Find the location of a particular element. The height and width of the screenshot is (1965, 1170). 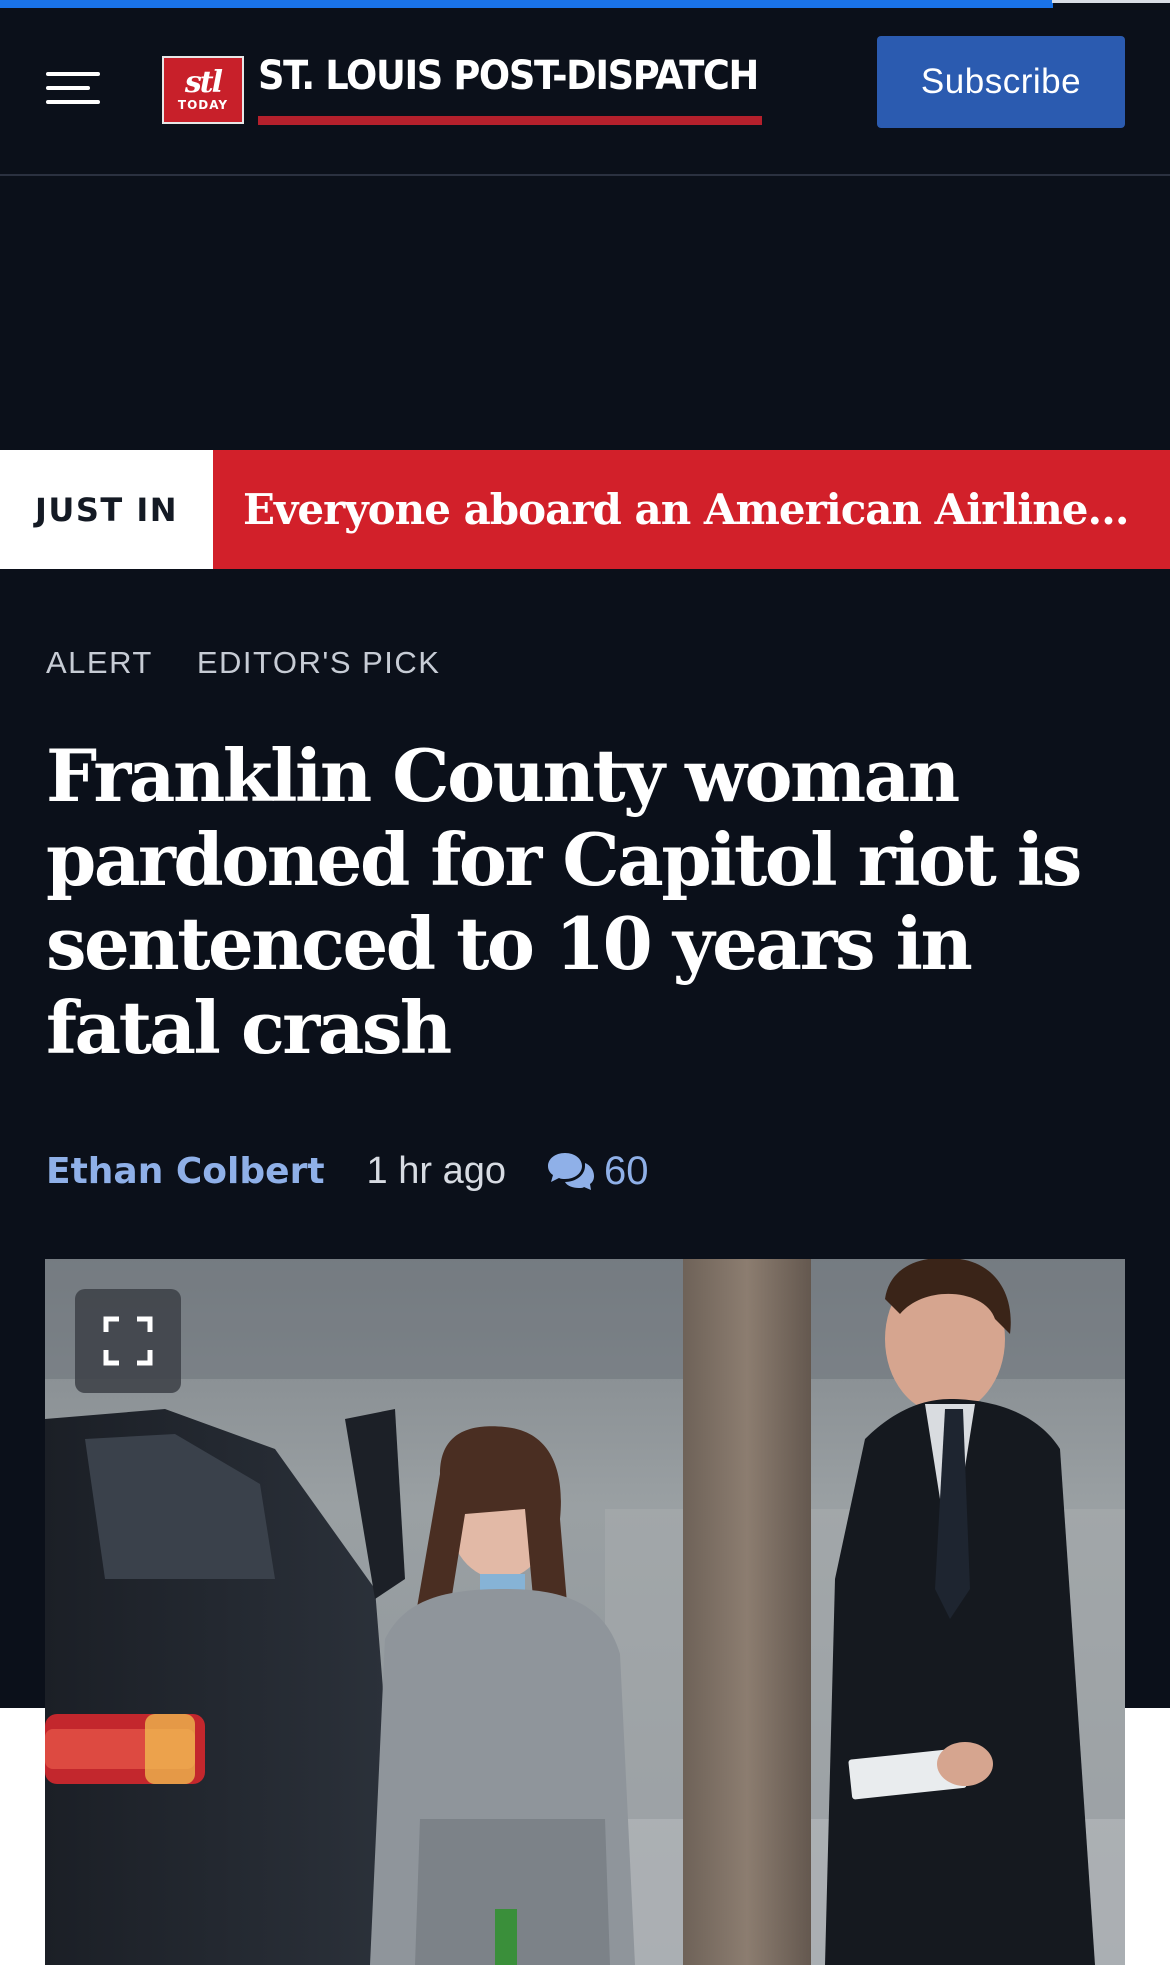

comment-count: 60 is located at coordinates (626, 1170).